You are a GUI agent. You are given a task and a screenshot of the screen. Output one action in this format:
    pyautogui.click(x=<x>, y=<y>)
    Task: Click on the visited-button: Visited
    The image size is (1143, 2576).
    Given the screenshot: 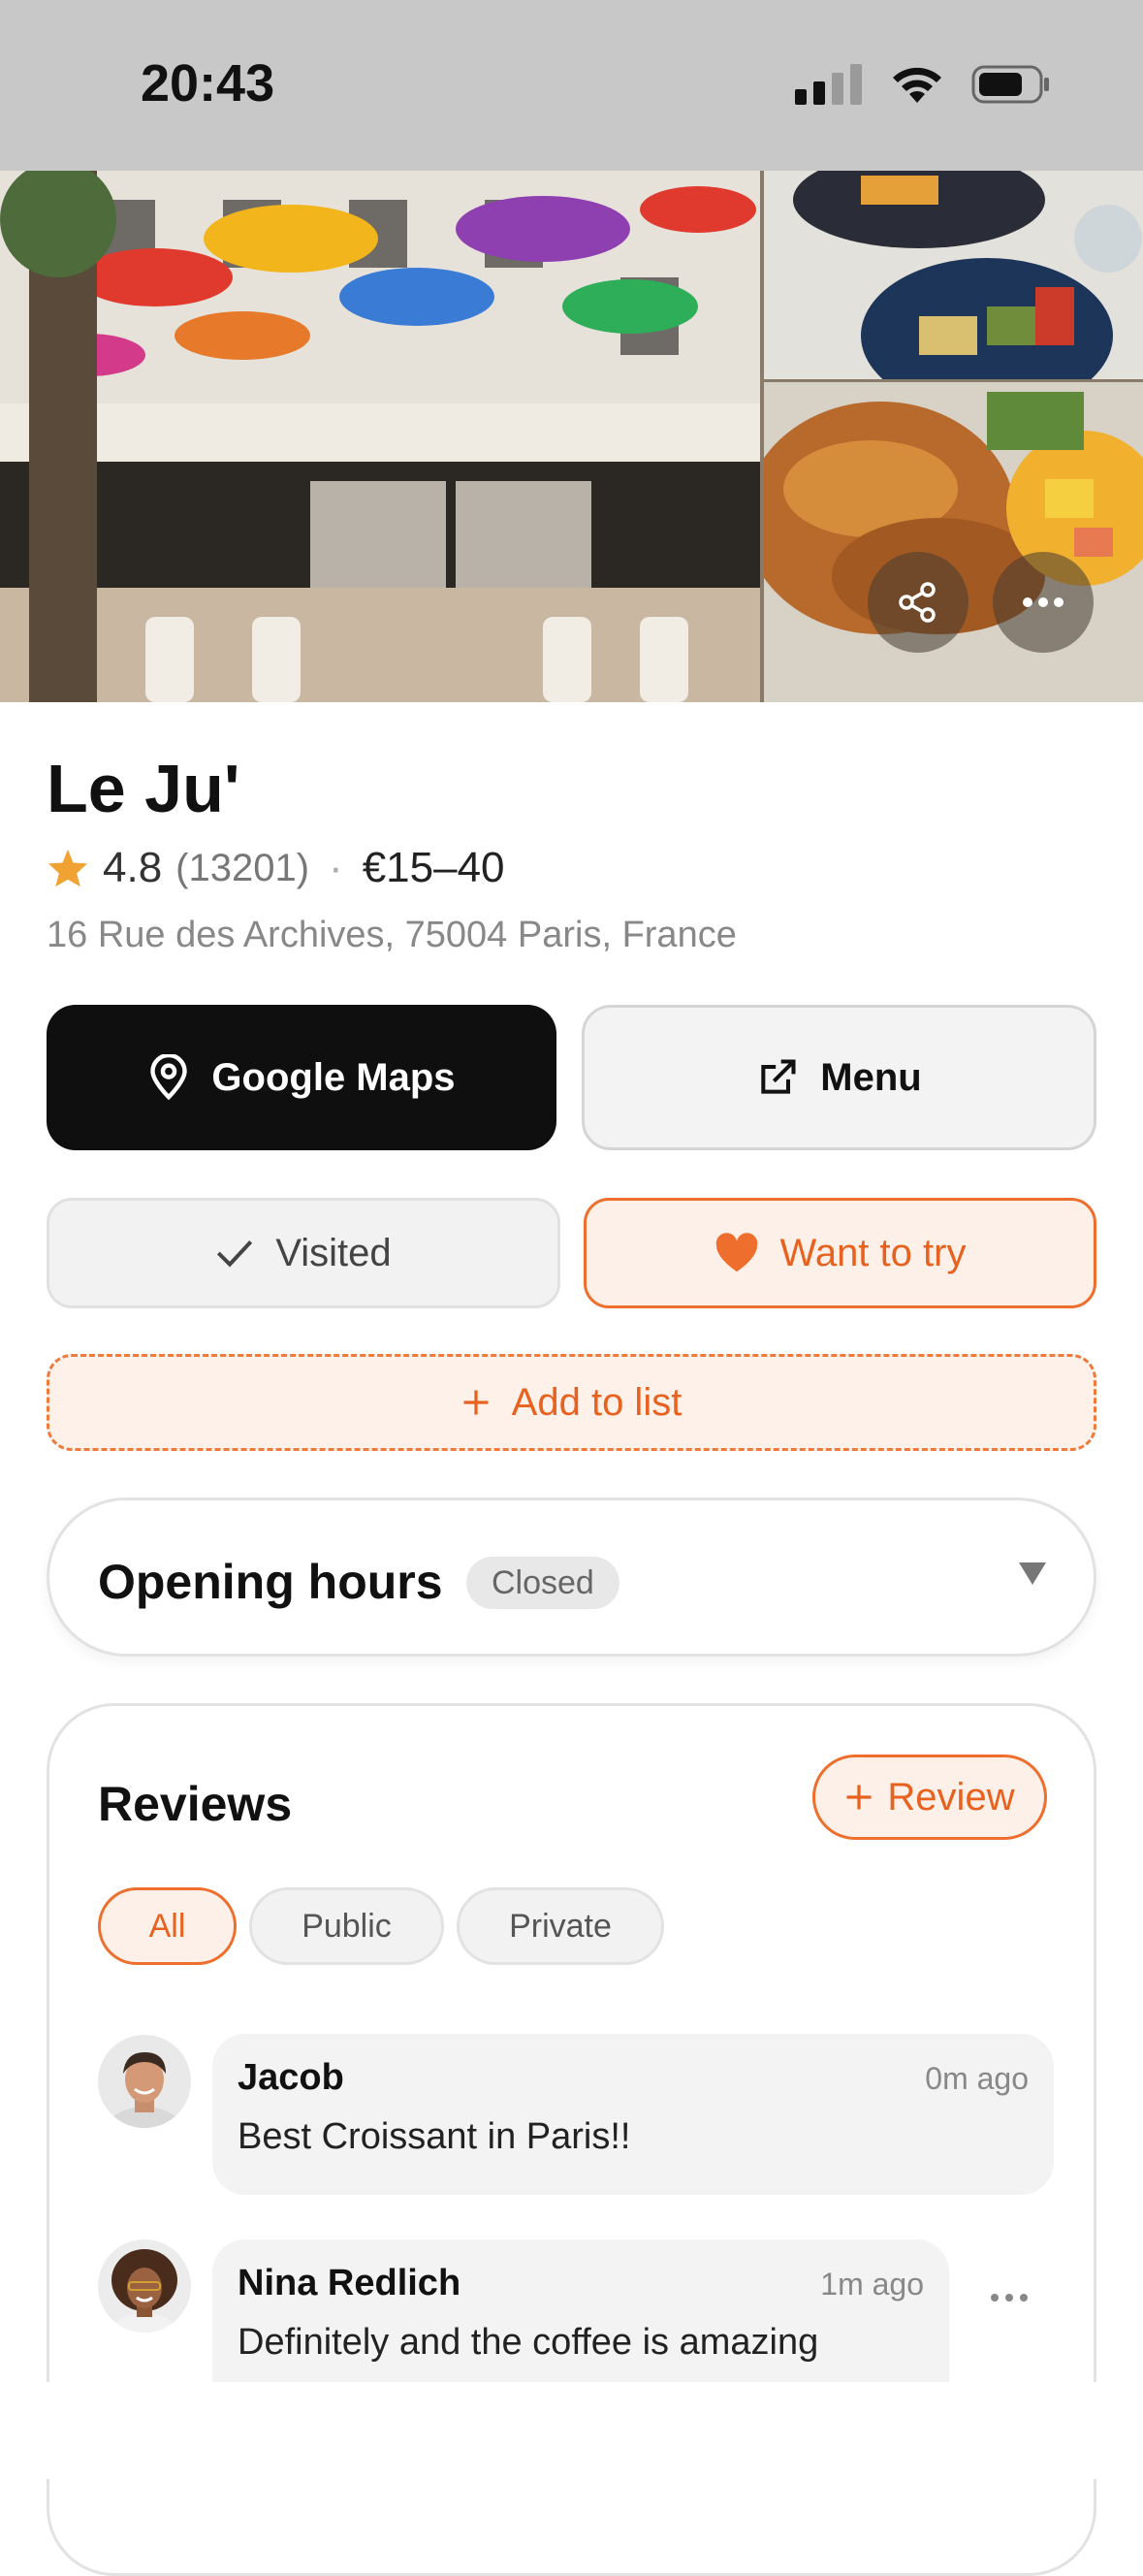 What is the action you would take?
    pyautogui.click(x=303, y=1253)
    